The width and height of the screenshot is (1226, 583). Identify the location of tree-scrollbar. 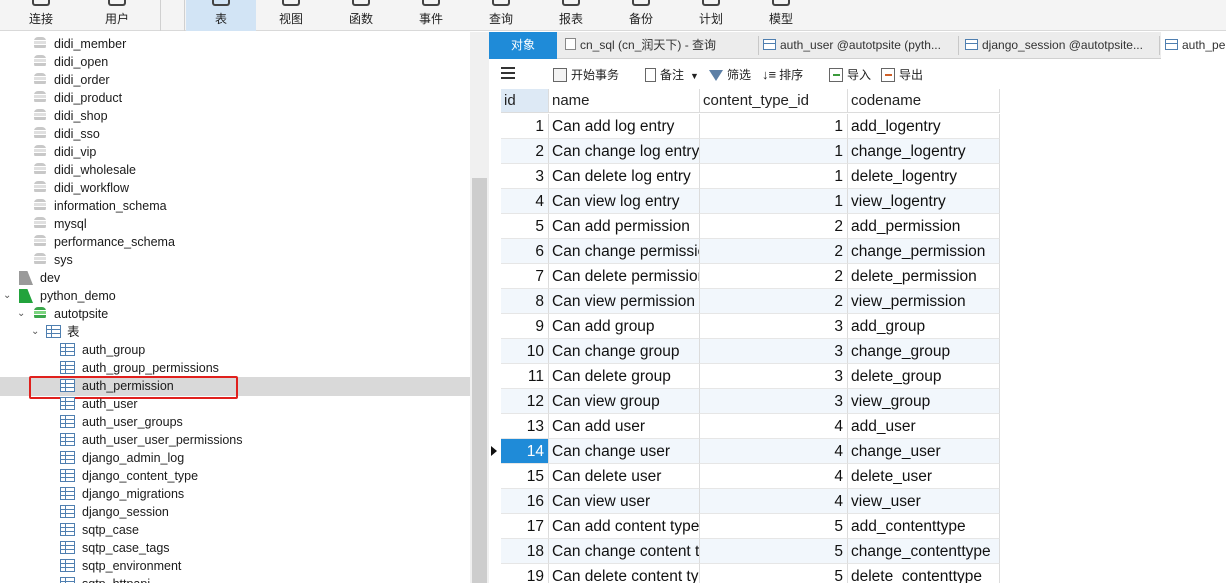
(479, 307).